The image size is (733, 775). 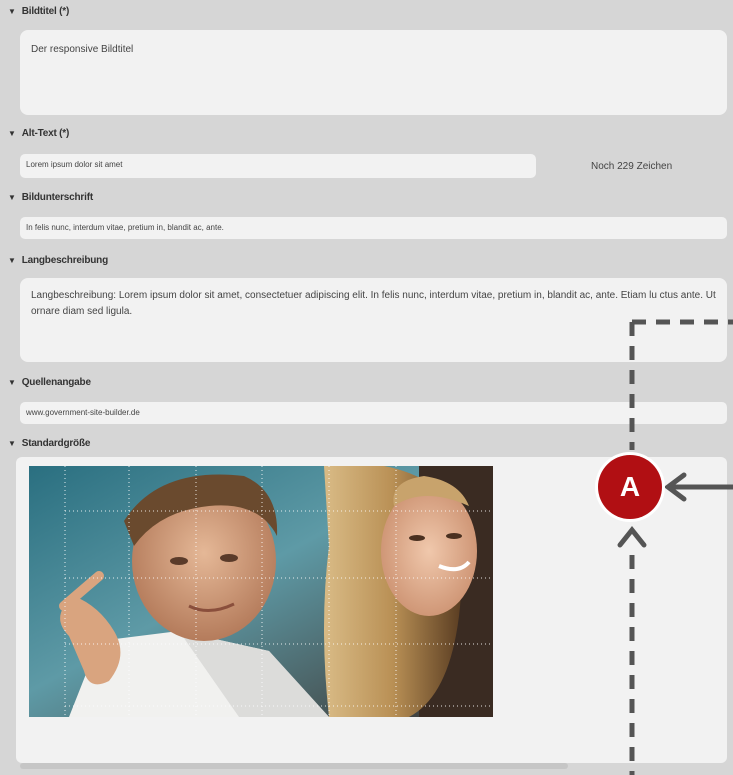 I want to click on alttext-value: Lorem ipsum dolor sit amet, so click(x=74, y=164).